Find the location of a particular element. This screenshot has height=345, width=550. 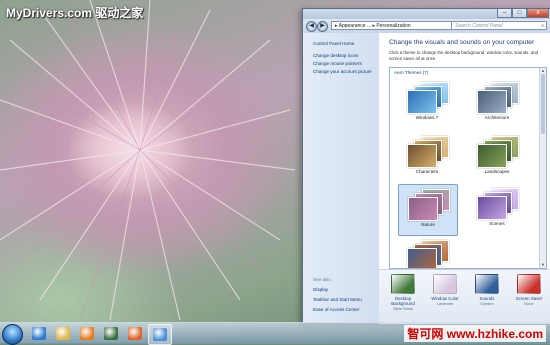

close-button: x is located at coordinates (538, 13).